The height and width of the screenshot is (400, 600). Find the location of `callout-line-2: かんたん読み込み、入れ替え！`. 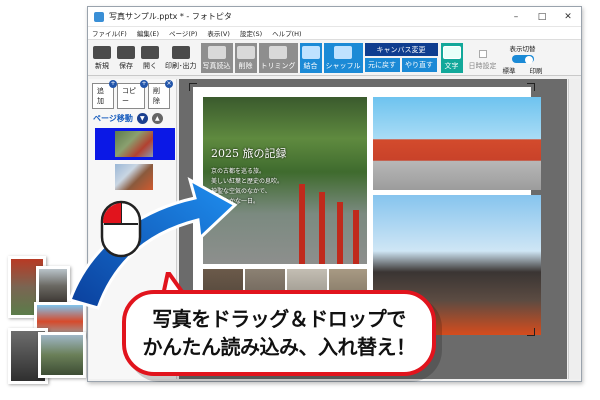

callout-line-2: かんたん読み込み、入れ替え！ is located at coordinates (279, 347).